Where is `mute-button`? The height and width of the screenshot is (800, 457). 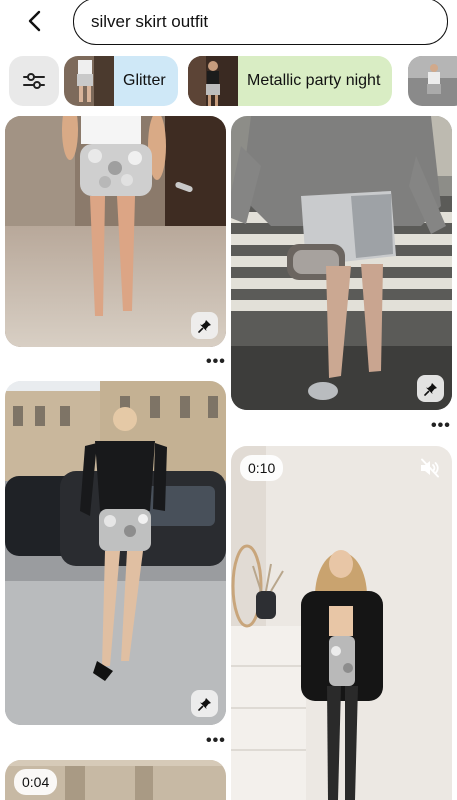
mute-button is located at coordinates (430, 468).